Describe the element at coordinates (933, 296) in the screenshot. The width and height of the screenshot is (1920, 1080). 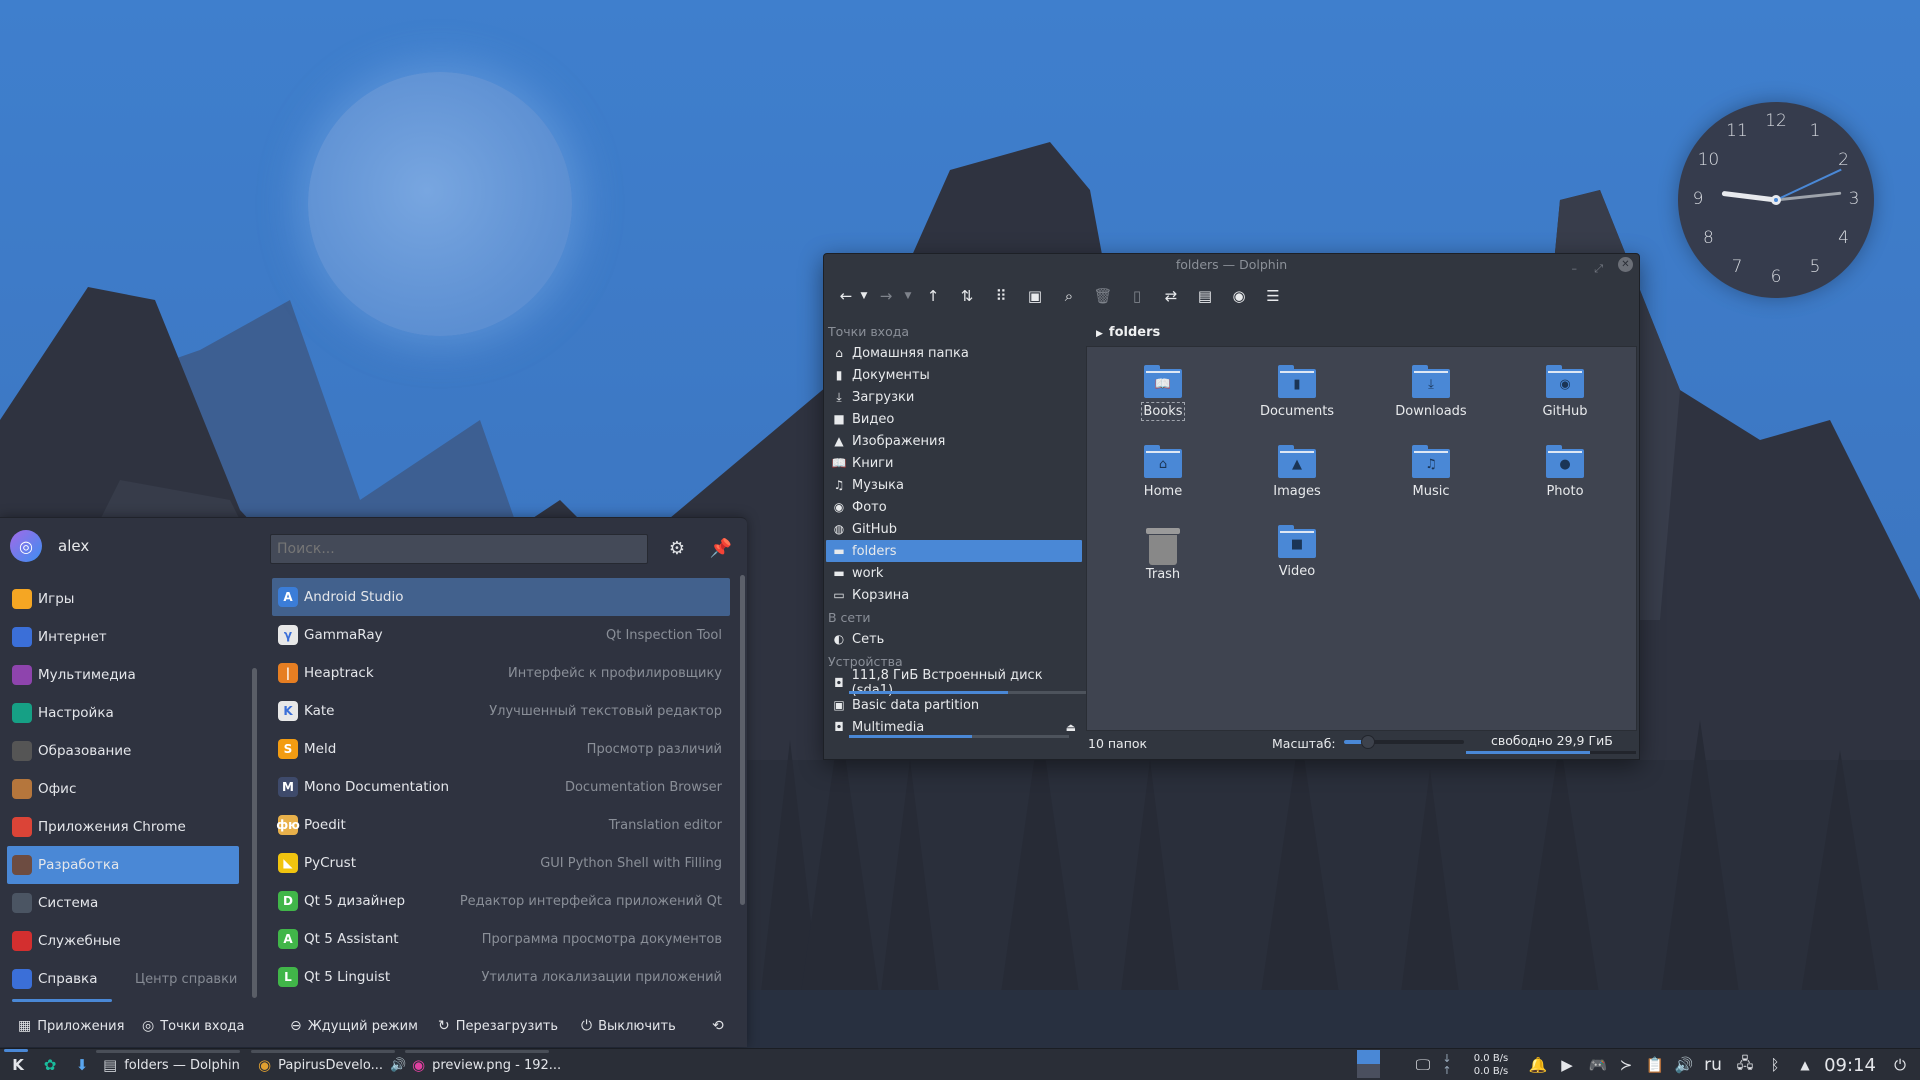
I see `up-button: ↑` at that location.